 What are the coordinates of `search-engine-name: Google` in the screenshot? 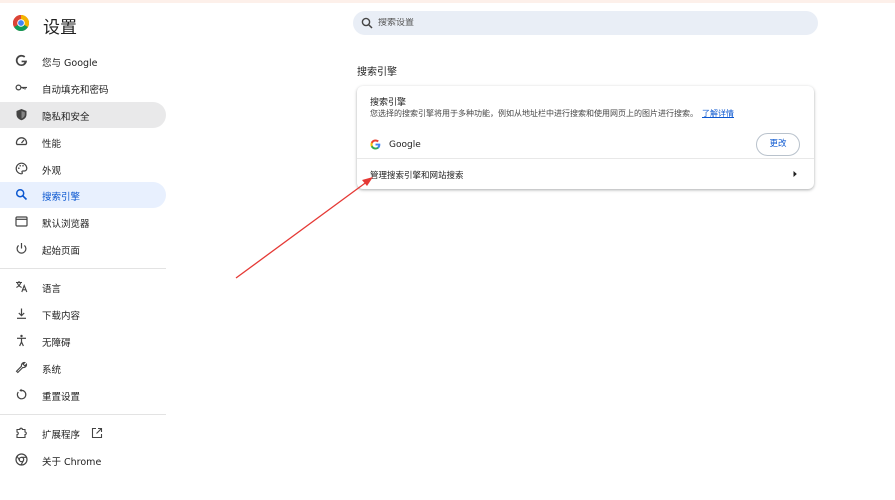 It's located at (405, 145).